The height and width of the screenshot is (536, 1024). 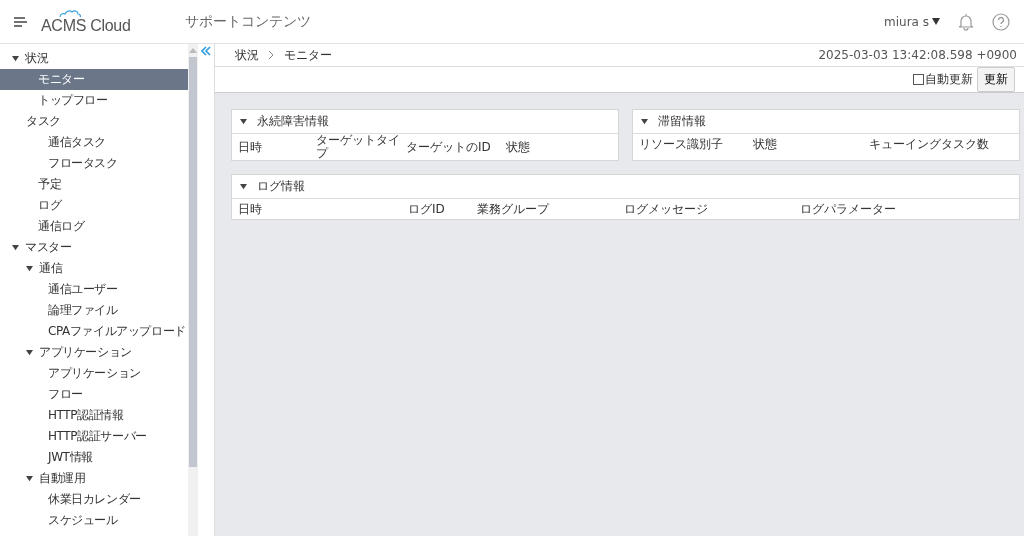 What do you see at coordinates (94, 247) in the screenshot?
I see `tree-item: マスター` at bounding box center [94, 247].